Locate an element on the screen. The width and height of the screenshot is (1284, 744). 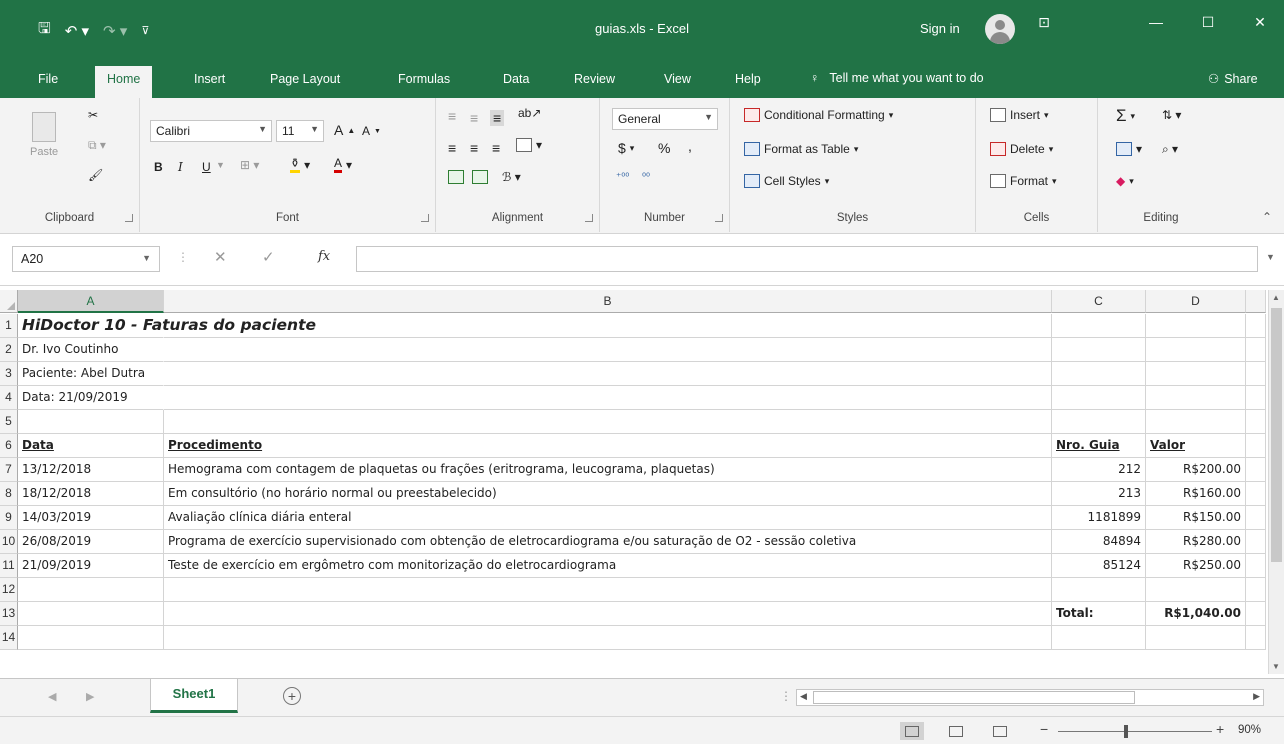
tab-view: View is located at coordinates (677, 79).